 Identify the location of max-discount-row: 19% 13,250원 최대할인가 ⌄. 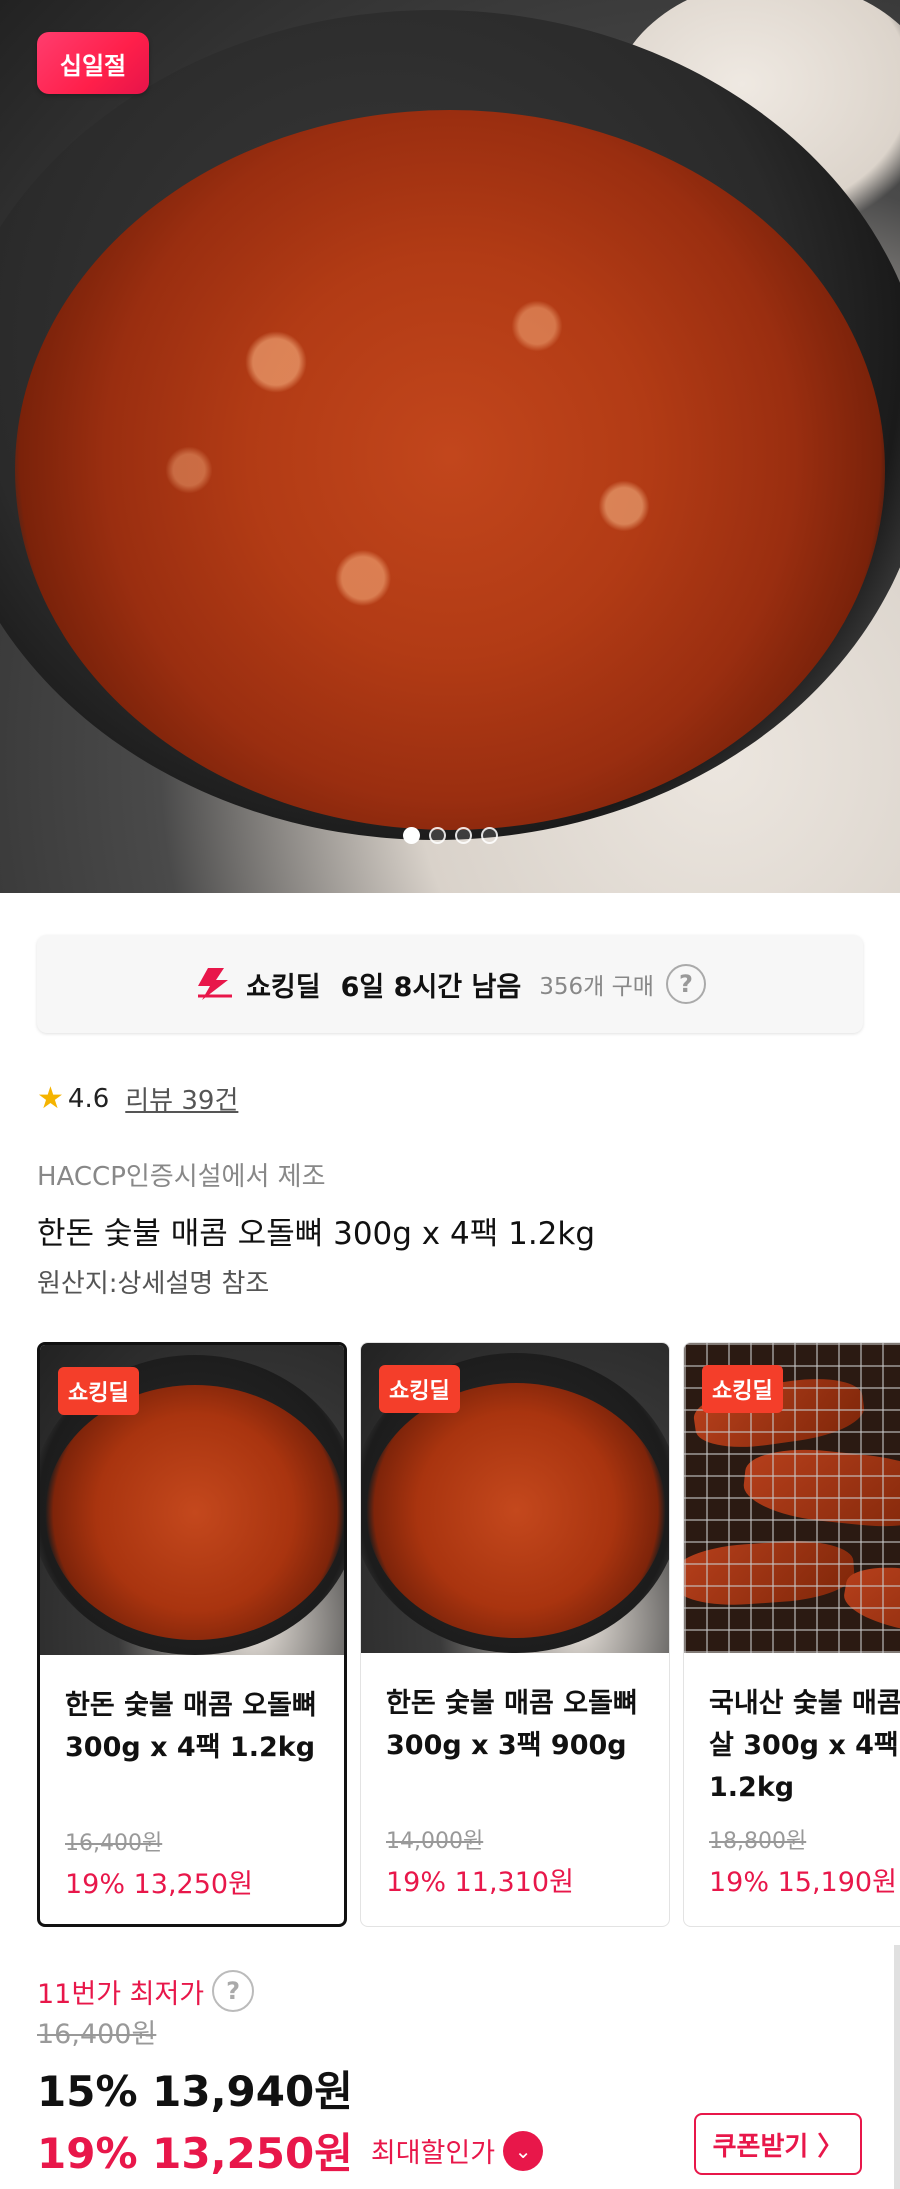
(290, 2150).